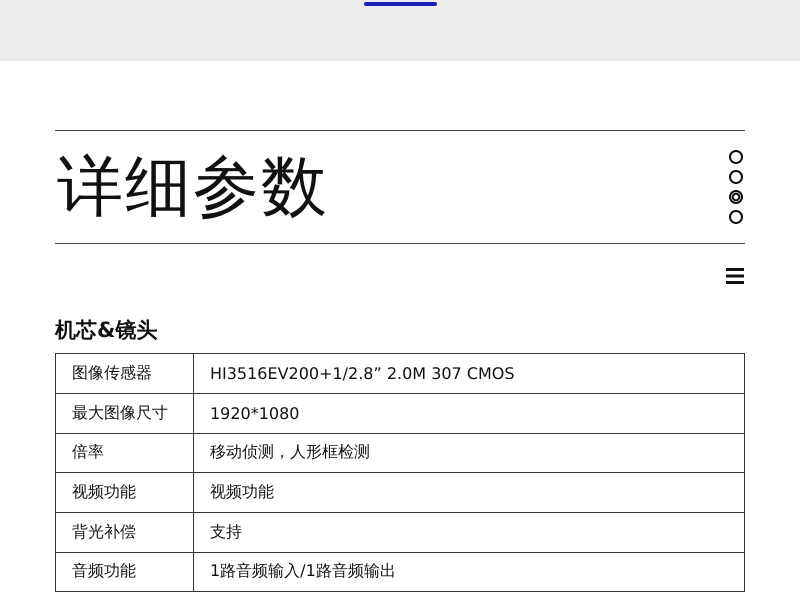  What do you see at coordinates (469, 453) in the screenshot?
I see `table-cell: 移动侦测，人形框检测` at bounding box center [469, 453].